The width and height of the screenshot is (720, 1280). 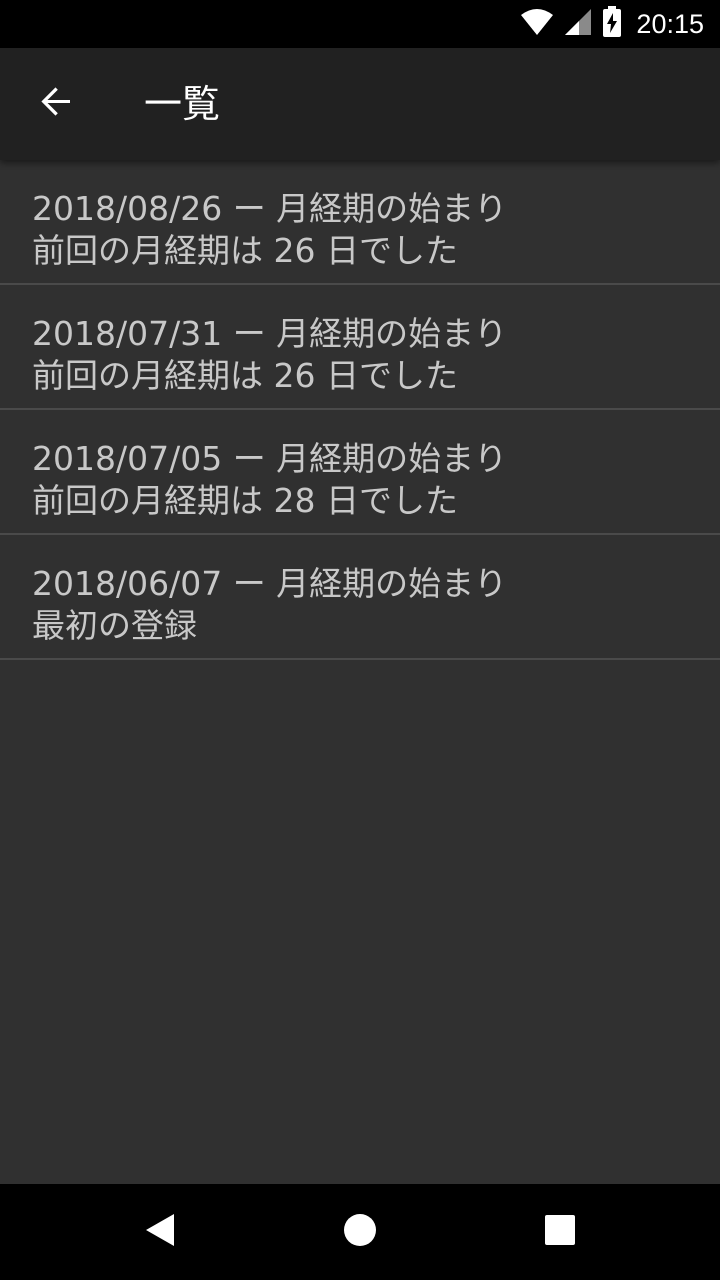 I want to click on arrow-left-icon, so click(x=56, y=104).